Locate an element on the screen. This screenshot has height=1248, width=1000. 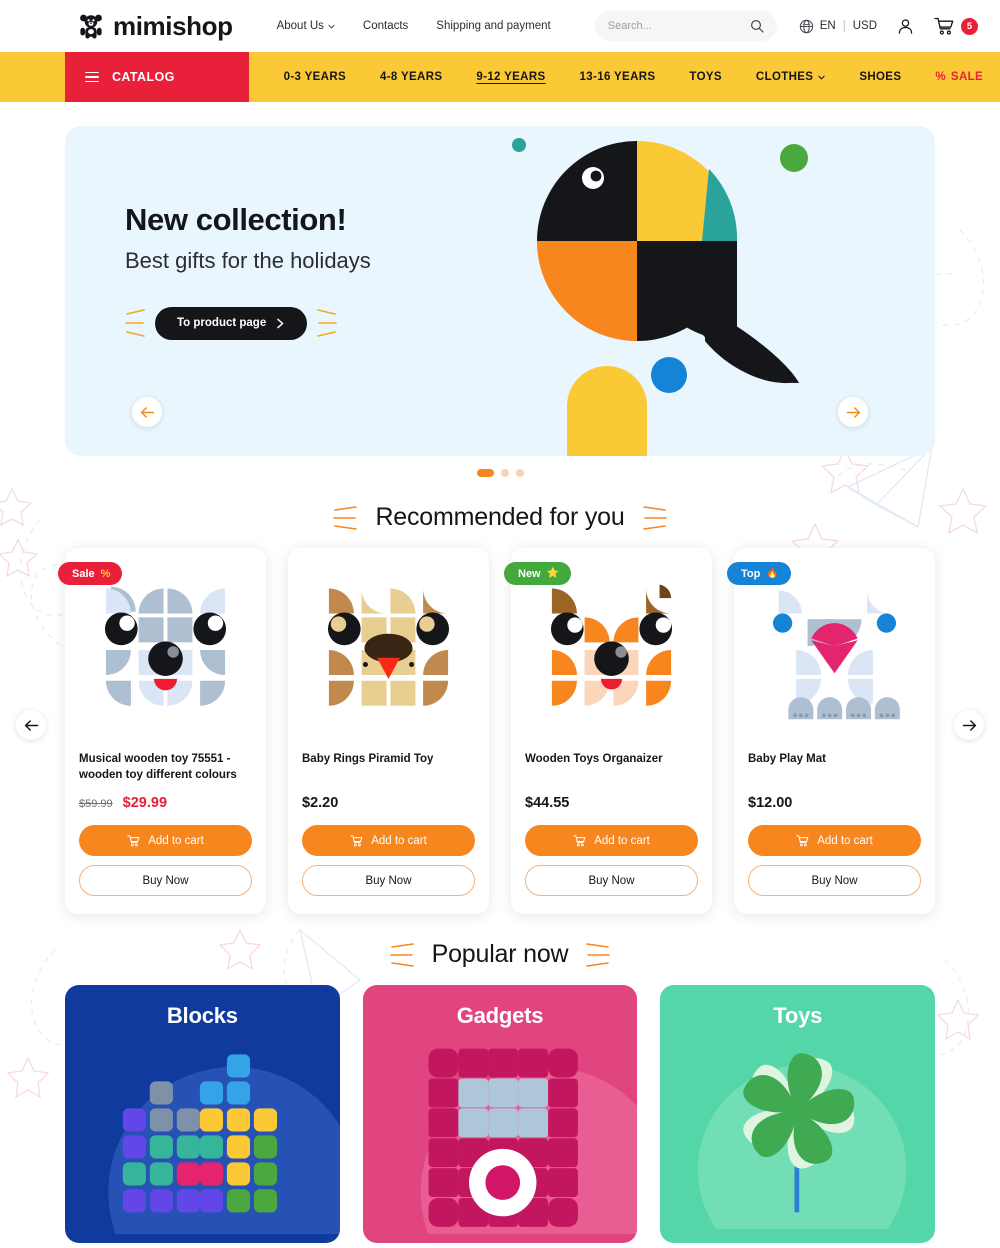
hero-cta-button: To product page is located at coordinates (231, 323).